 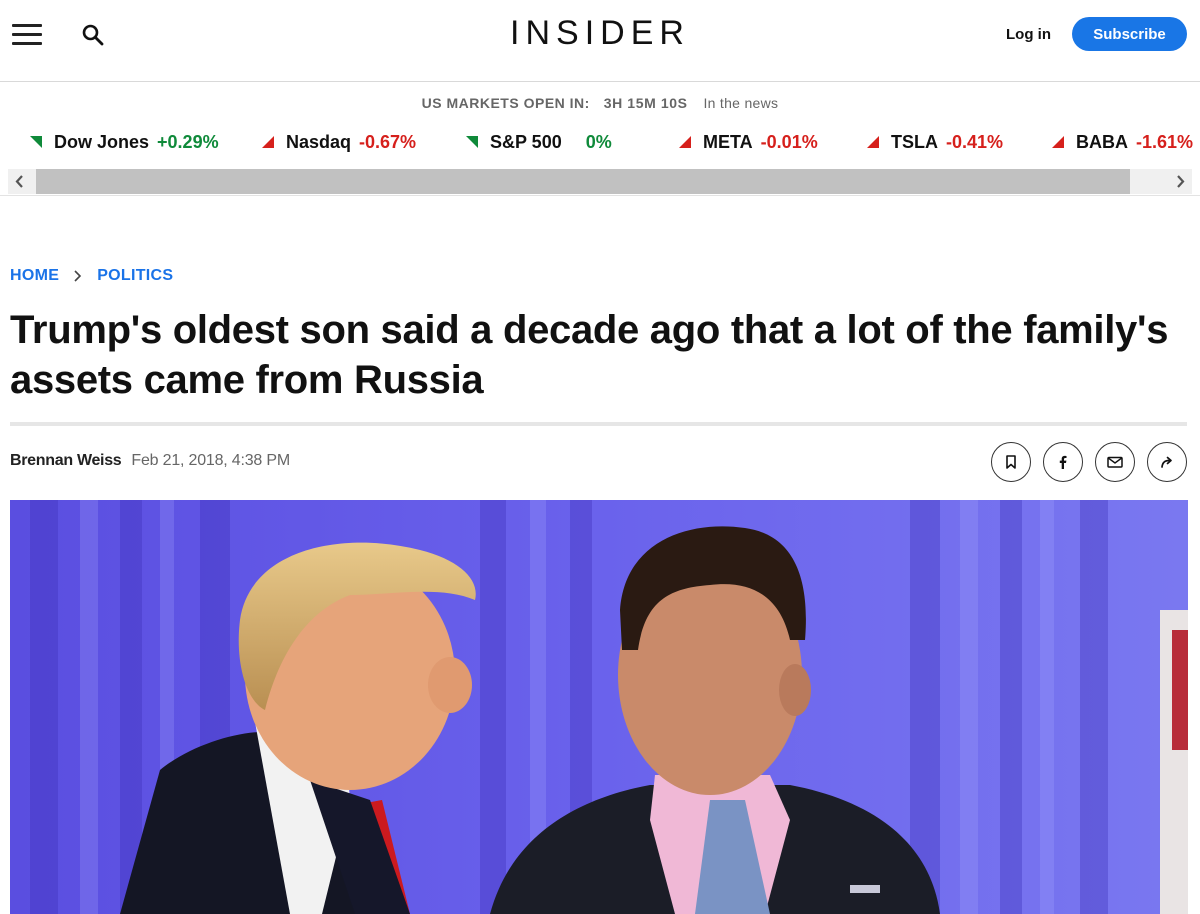 I want to click on search-icon, so click(x=93, y=35).